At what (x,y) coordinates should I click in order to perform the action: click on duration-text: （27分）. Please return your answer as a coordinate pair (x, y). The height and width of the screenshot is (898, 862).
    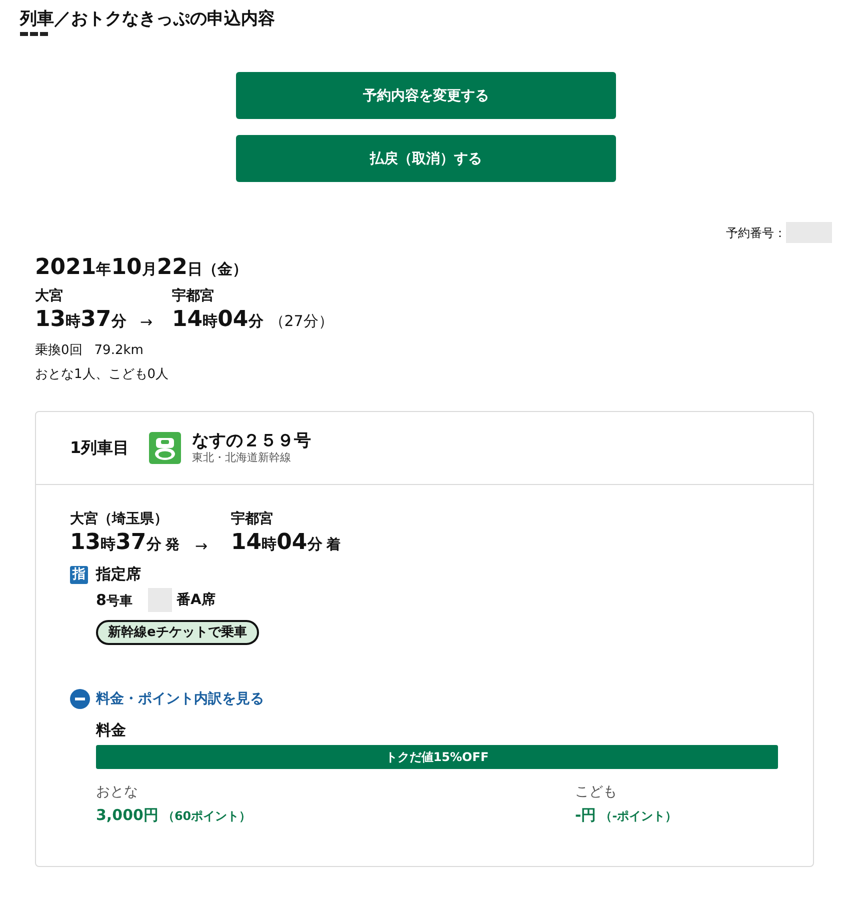
    Looking at the image, I should click on (301, 321).